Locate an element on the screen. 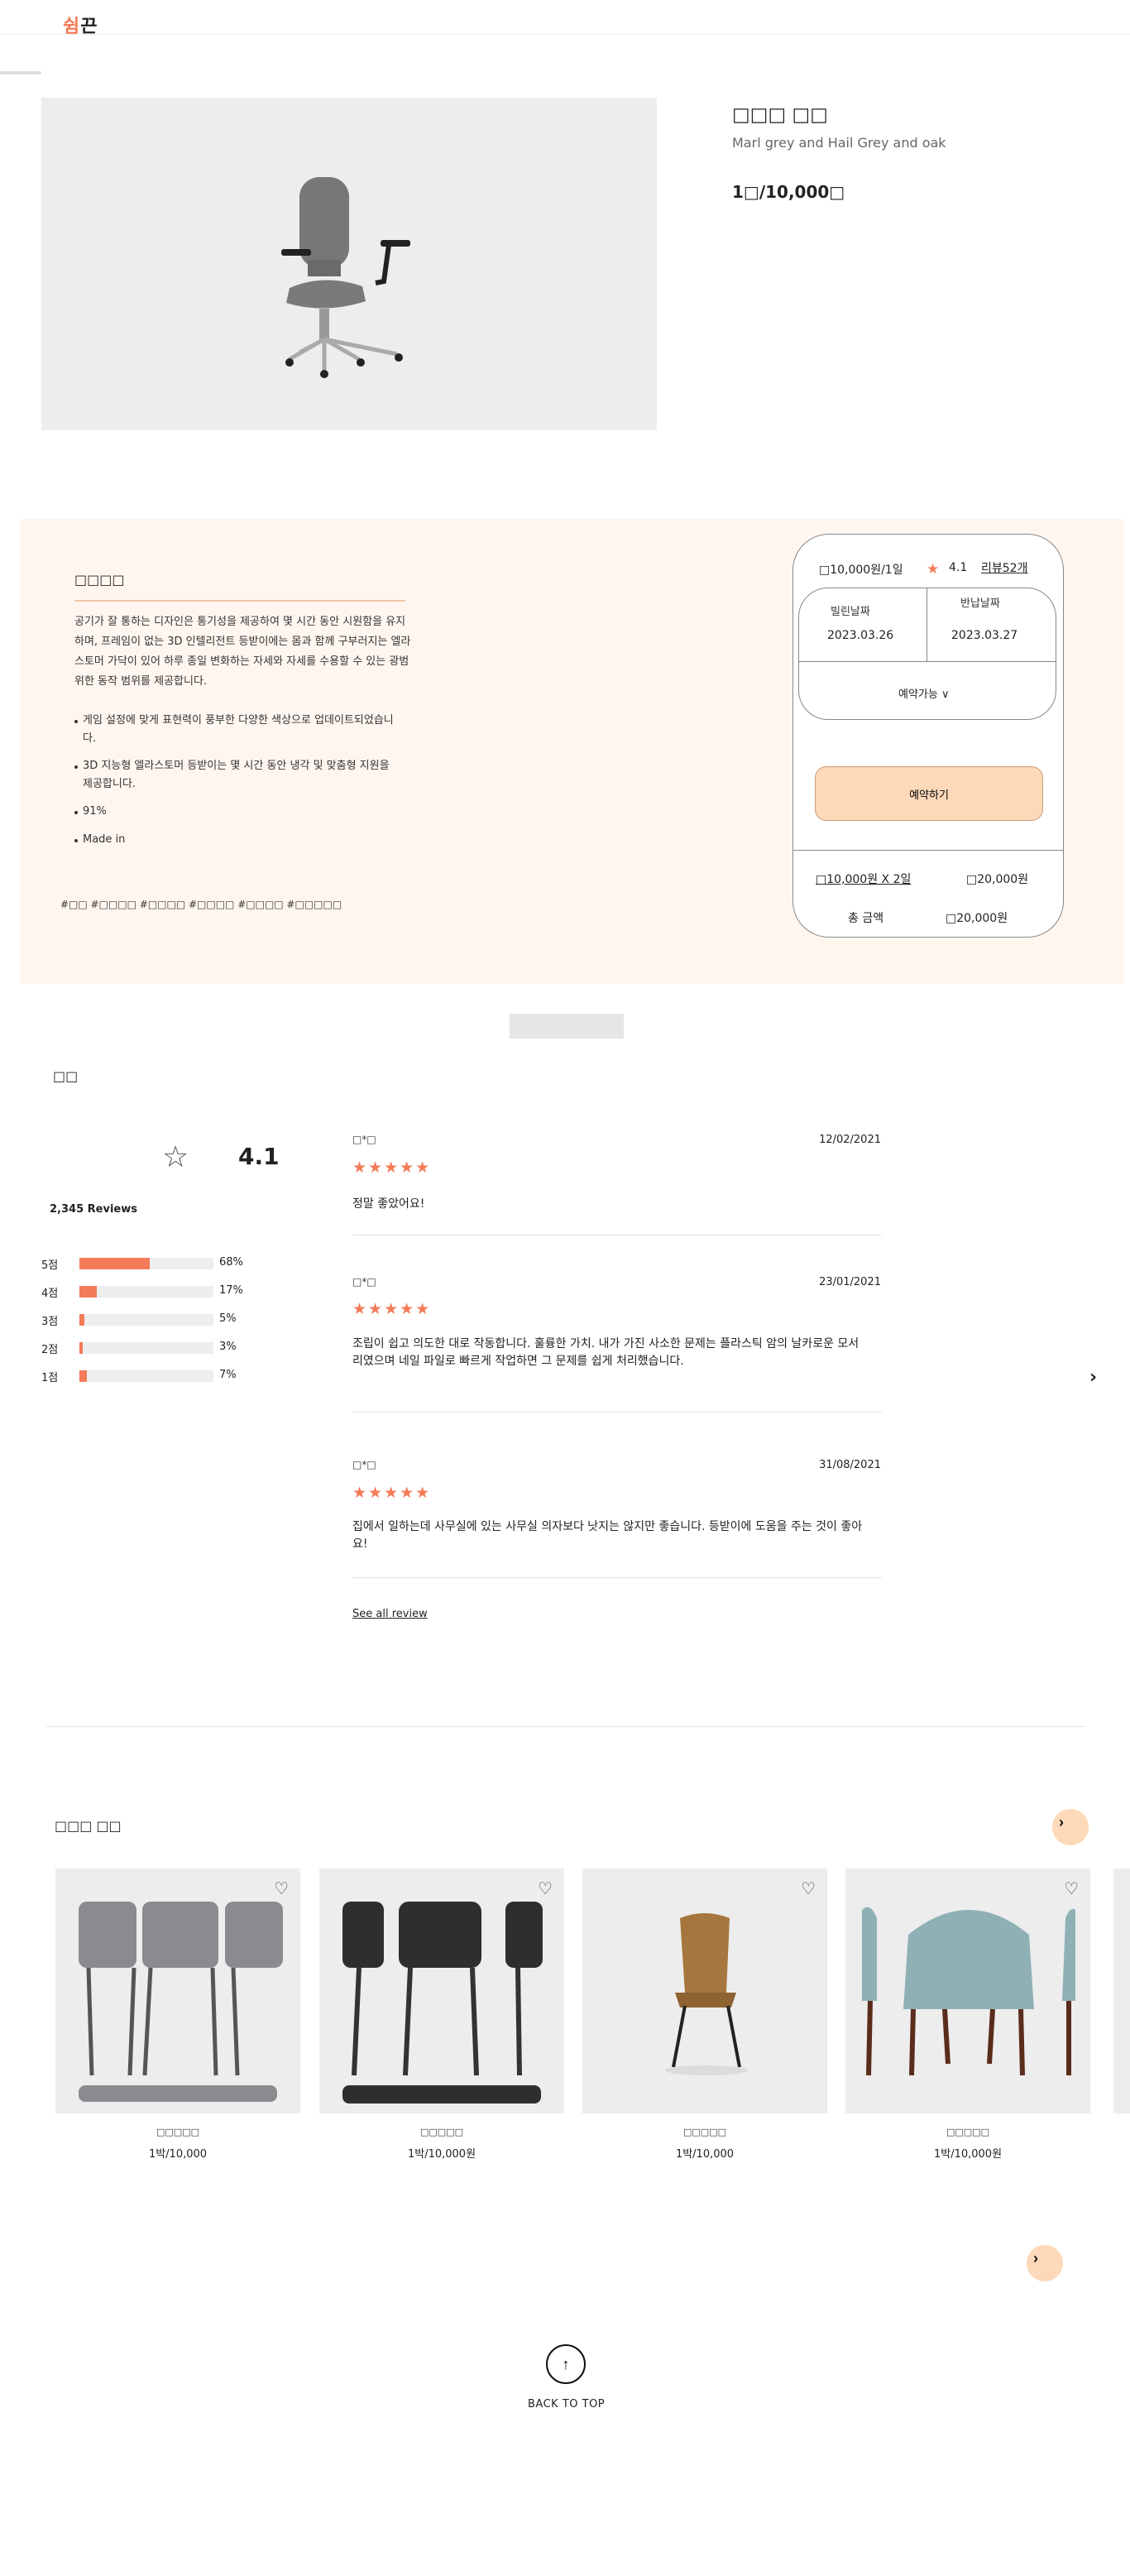 The image size is (1130, 2576). return-date-field: 2023.03.27 is located at coordinates (984, 636).